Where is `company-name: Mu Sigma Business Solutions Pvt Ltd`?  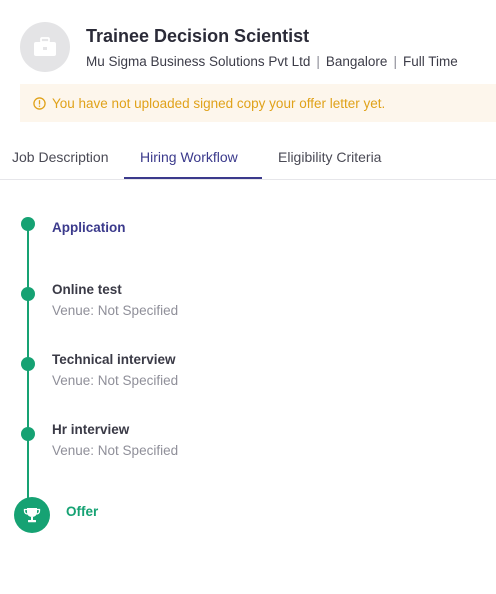
company-name: Mu Sigma Business Solutions Pvt Ltd is located at coordinates (198, 61).